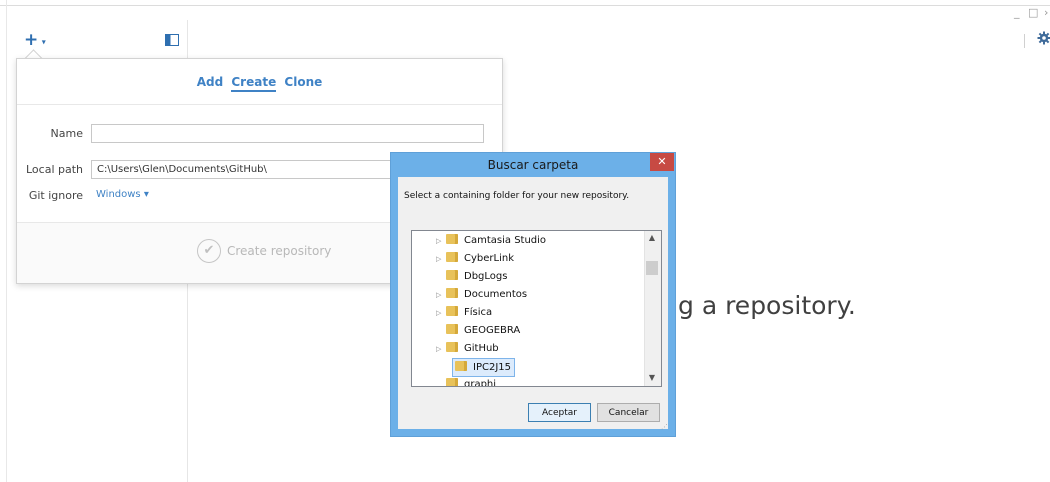 This screenshot has height=482, width=1050. I want to click on tree-item: ▷ Camtasia Studio, so click(491, 240).